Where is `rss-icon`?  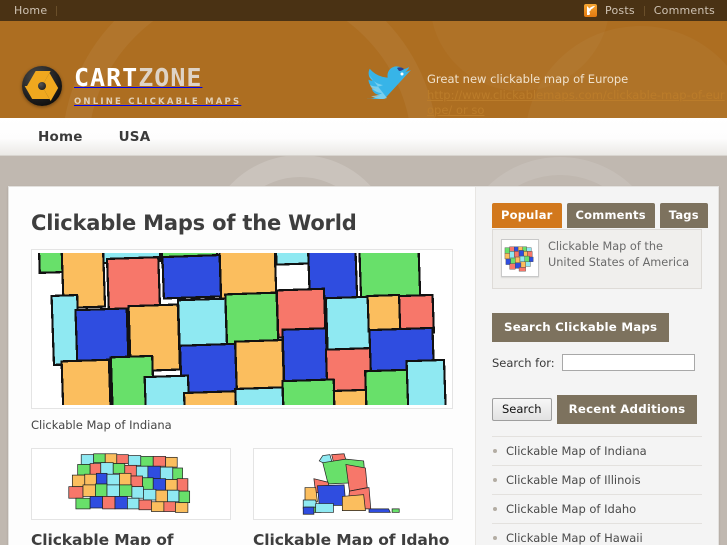 rss-icon is located at coordinates (591, 10).